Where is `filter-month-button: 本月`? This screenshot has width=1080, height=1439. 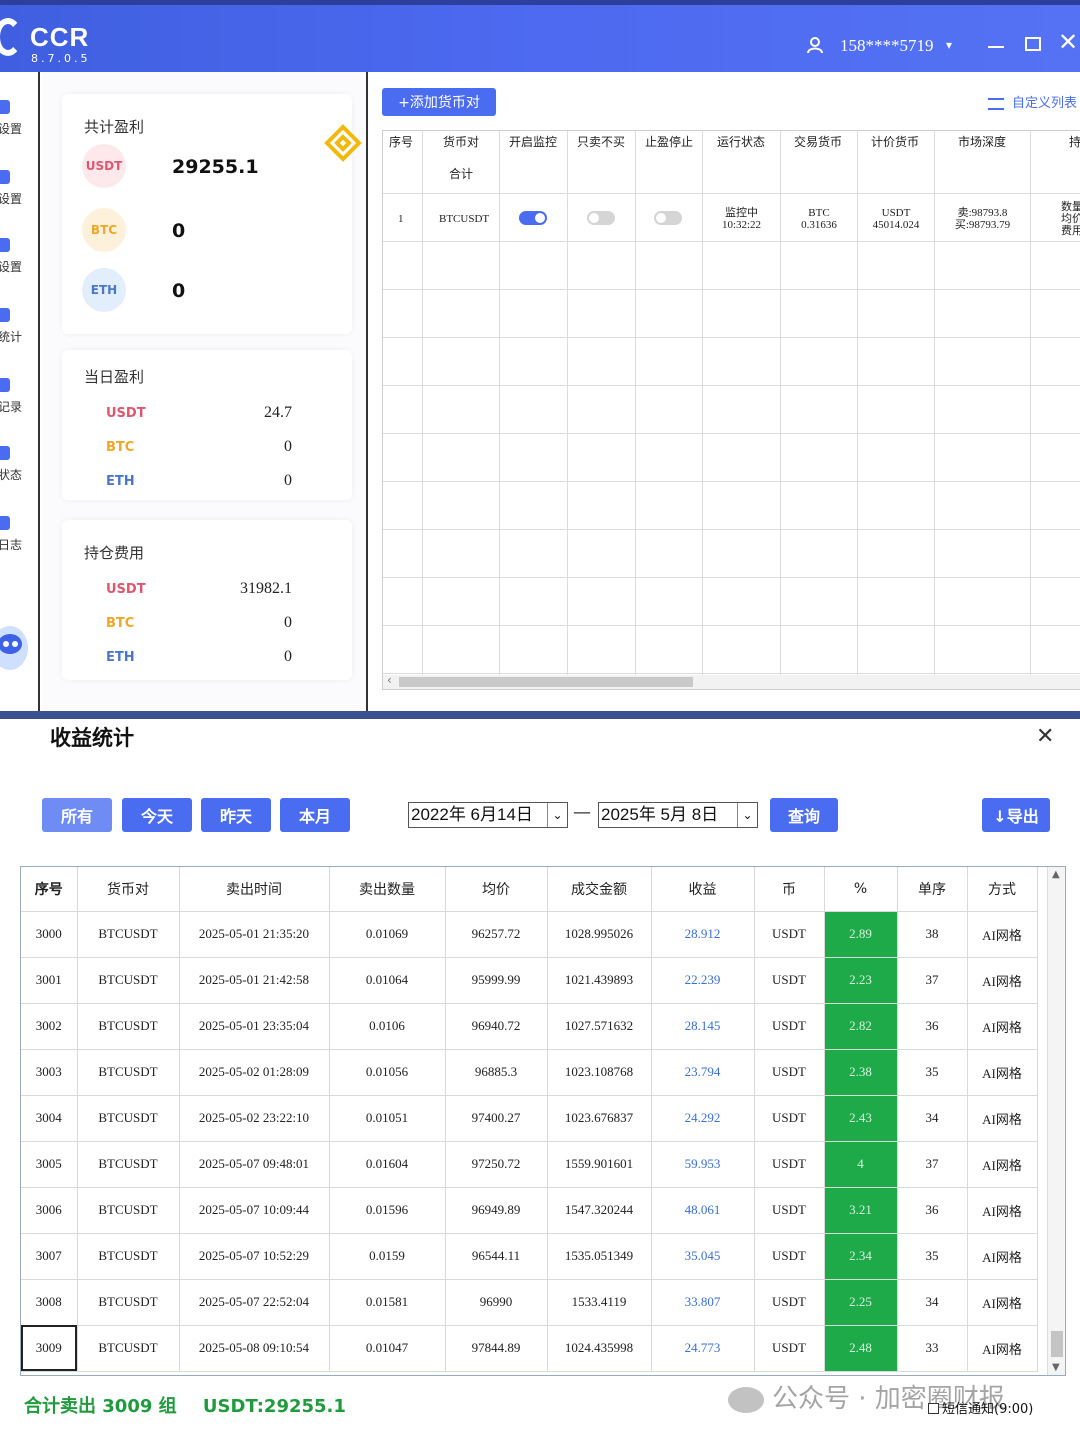
filter-month-button: 本月 is located at coordinates (315, 815).